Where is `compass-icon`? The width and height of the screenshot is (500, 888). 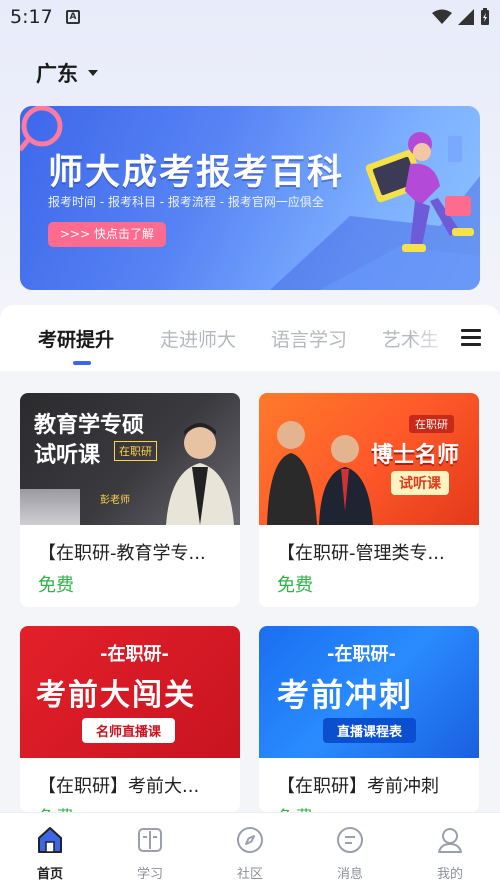 compass-icon is located at coordinates (250, 840).